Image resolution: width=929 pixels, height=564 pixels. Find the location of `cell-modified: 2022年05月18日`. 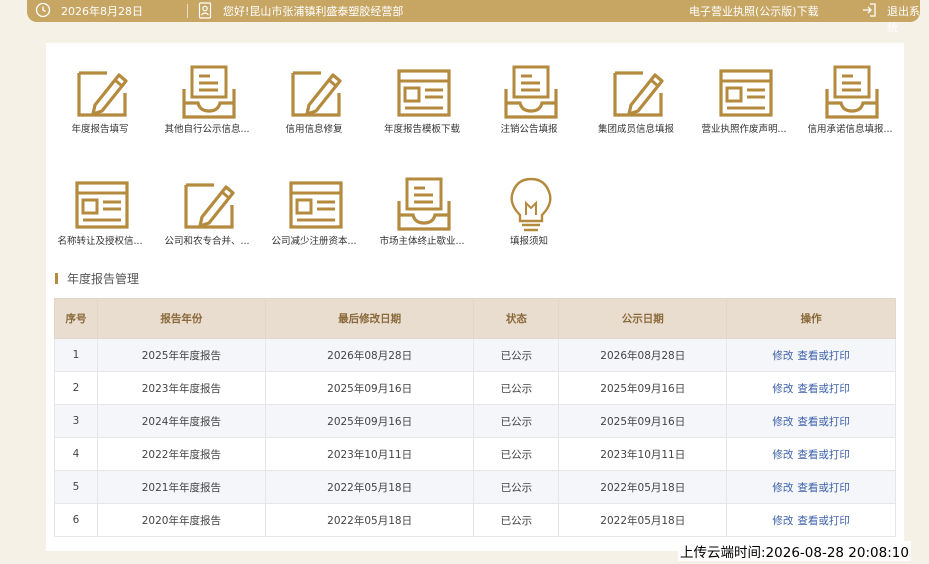

cell-modified: 2022年05月18日 is located at coordinates (369, 487).